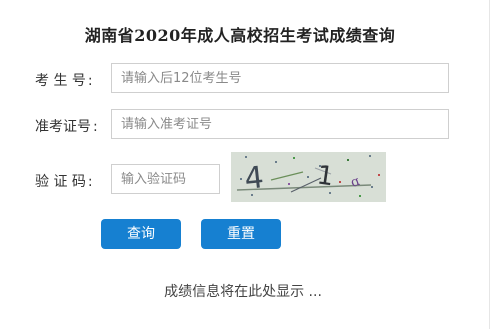 Image resolution: width=490 pixels, height=329 pixels. Describe the element at coordinates (355, 182) in the screenshot. I see `captcha-char: ɑ` at that location.